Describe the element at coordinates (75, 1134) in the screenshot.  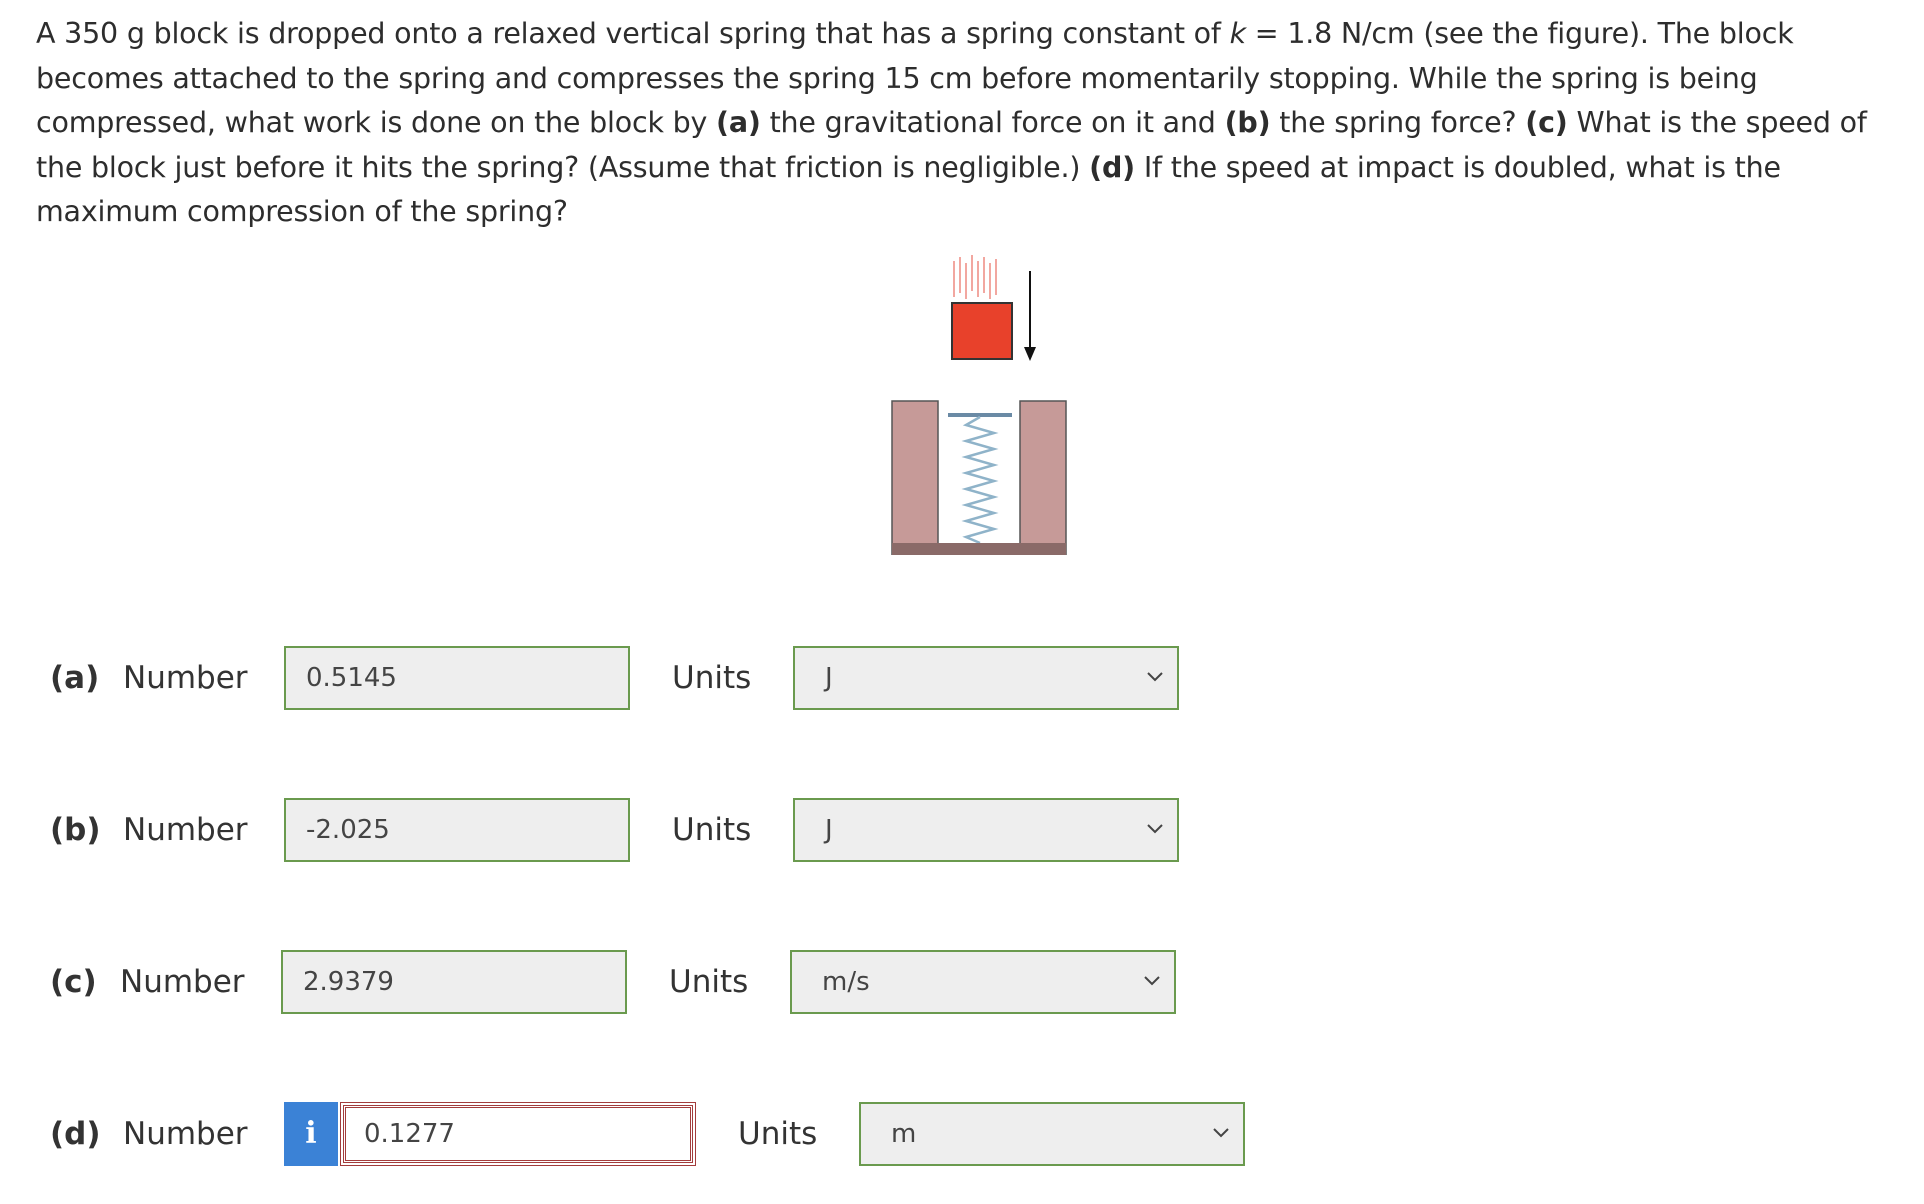
I see `part-label-d: (d)` at that location.